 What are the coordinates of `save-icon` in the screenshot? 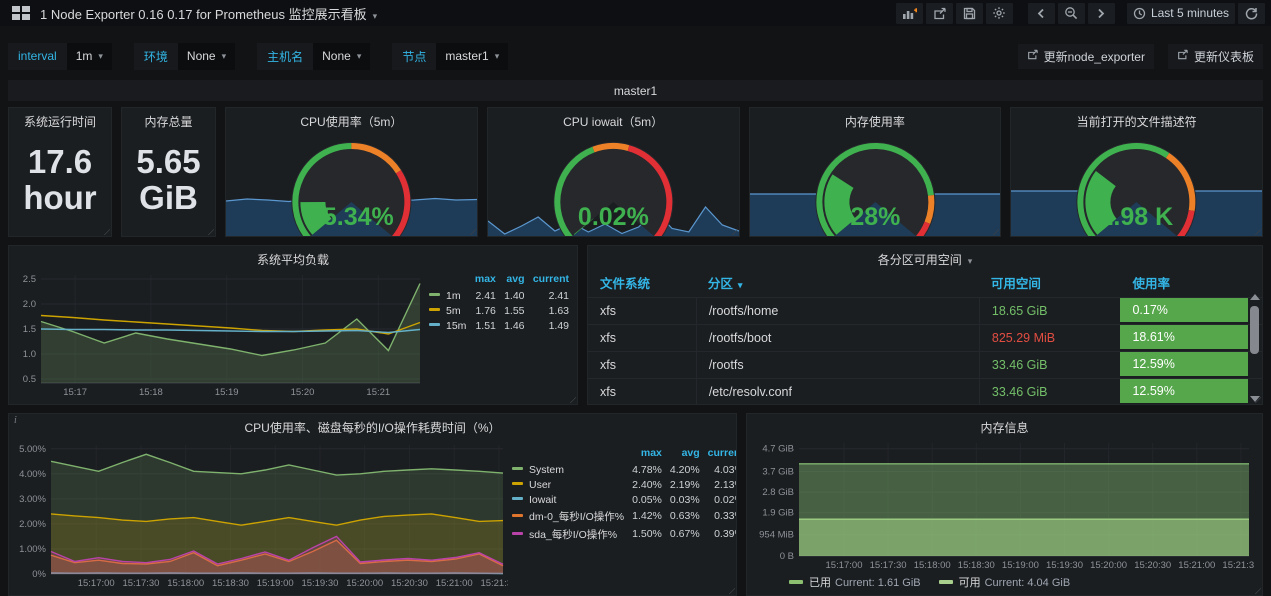 It's located at (969, 13).